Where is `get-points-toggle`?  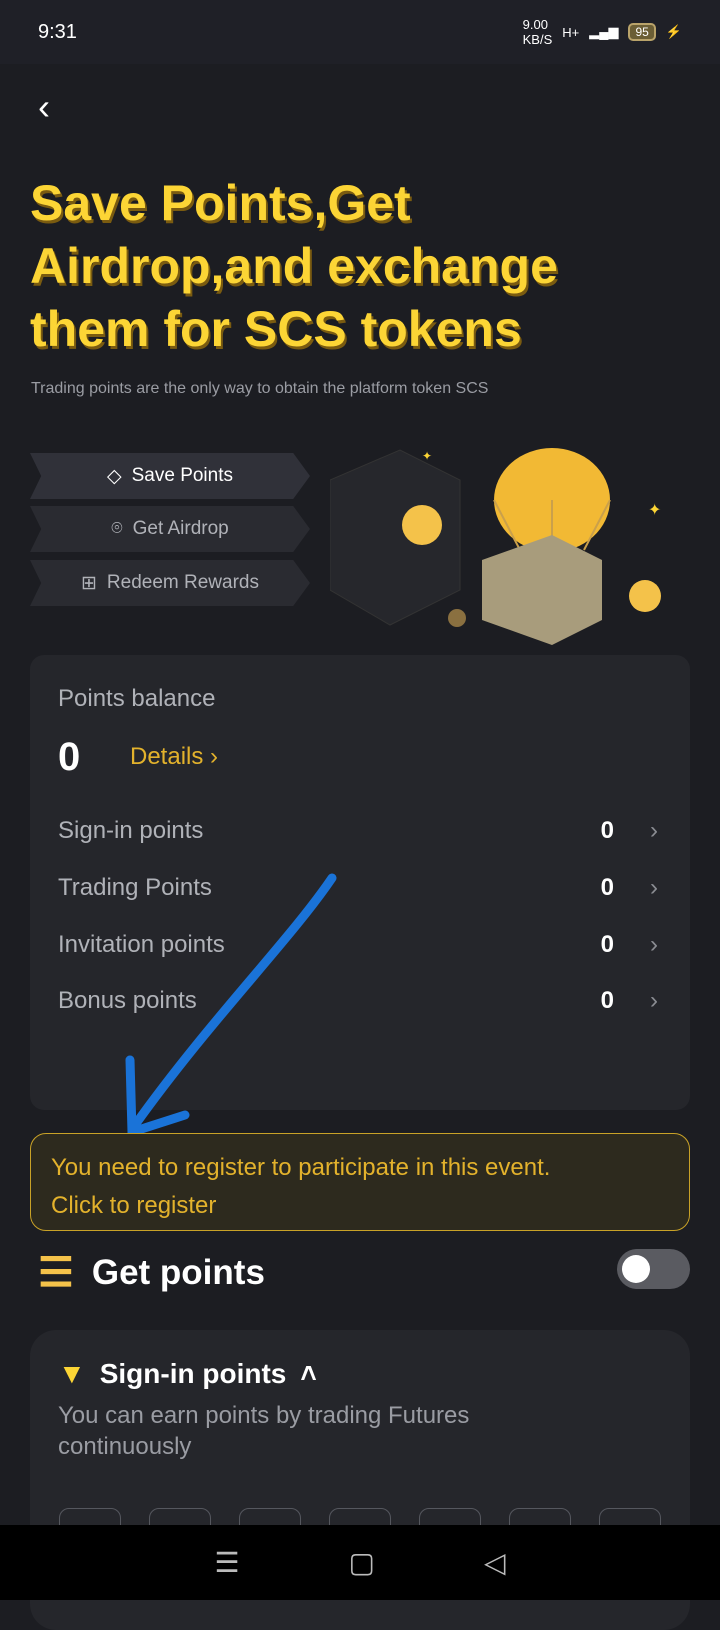 get-points-toggle is located at coordinates (653, 1269).